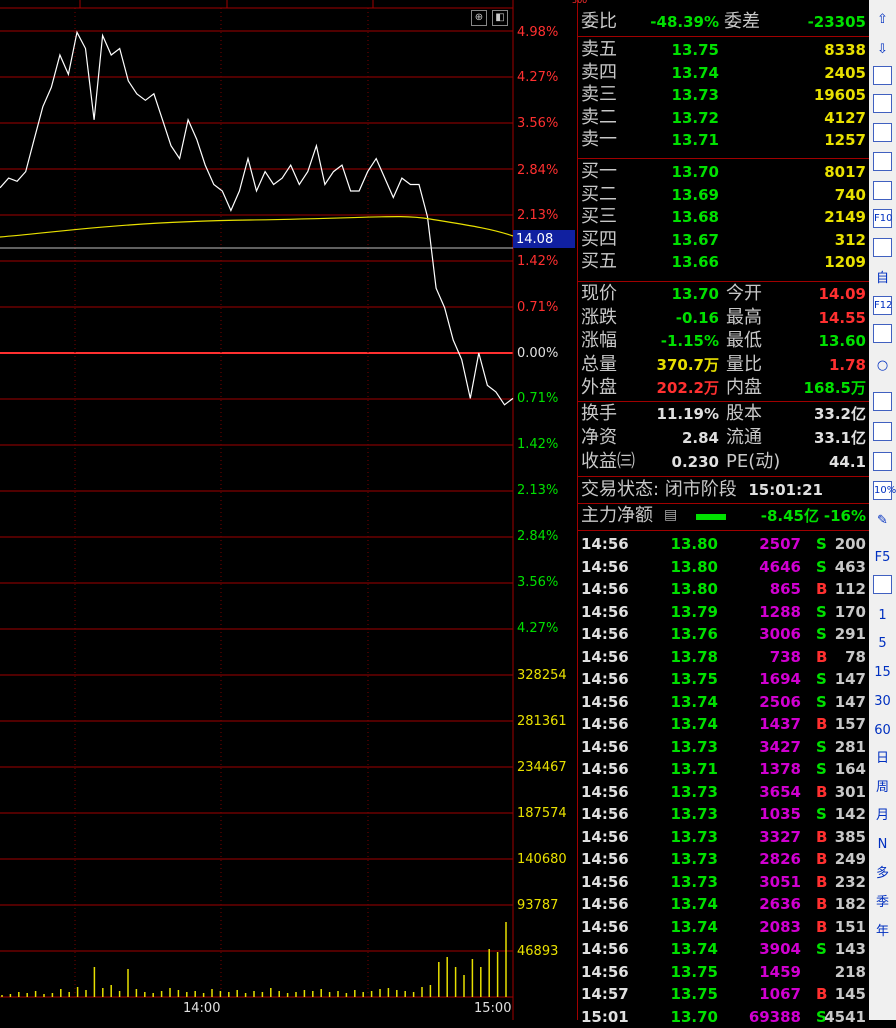 This screenshot has width=896, height=1028. Describe the element at coordinates (850, 634) in the screenshot. I see `tick-count: 291` at that location.